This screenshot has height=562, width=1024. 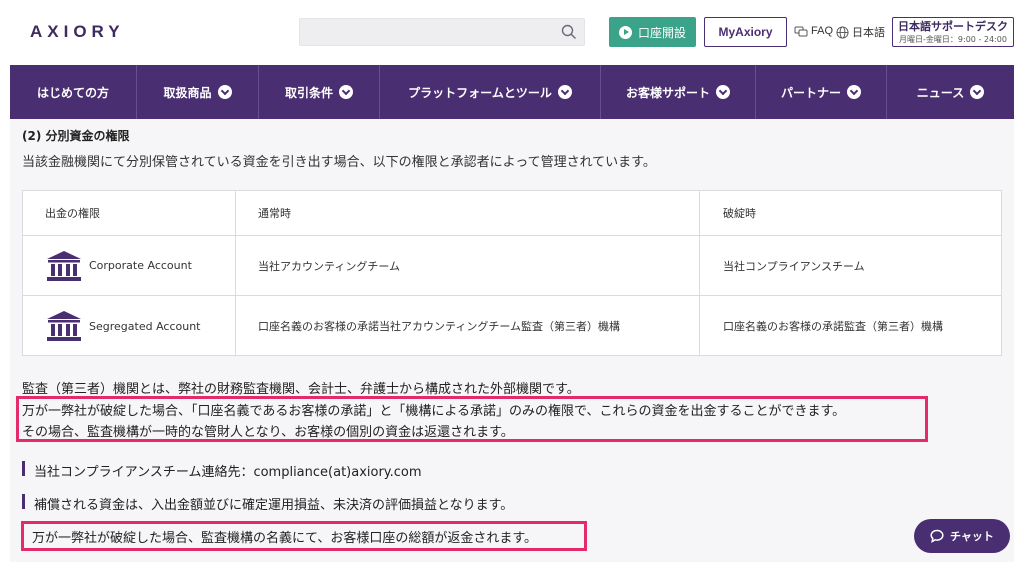 I want to click on nav-item-label: プラットフォームとツール, so click(x=480, y=92).